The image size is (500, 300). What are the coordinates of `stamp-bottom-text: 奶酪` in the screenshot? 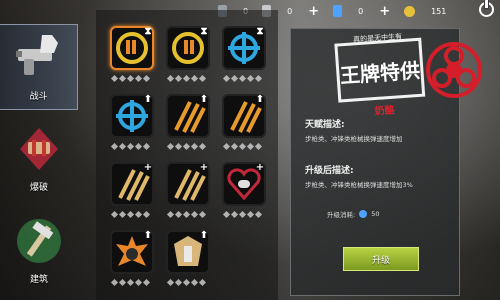 It's located at (385, 110).